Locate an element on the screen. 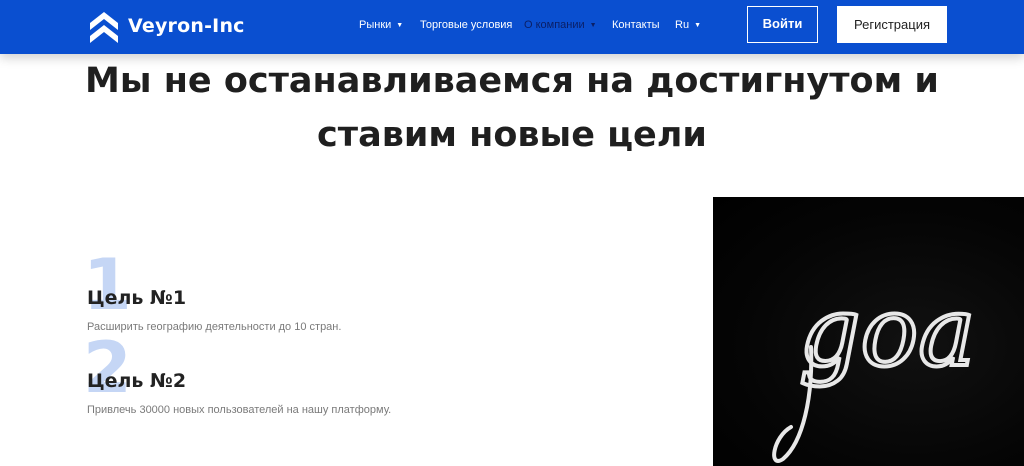 The height and width of the screenshot is (466, 1024). goal-title: Цель №2 is located at coordinates (137, 381).